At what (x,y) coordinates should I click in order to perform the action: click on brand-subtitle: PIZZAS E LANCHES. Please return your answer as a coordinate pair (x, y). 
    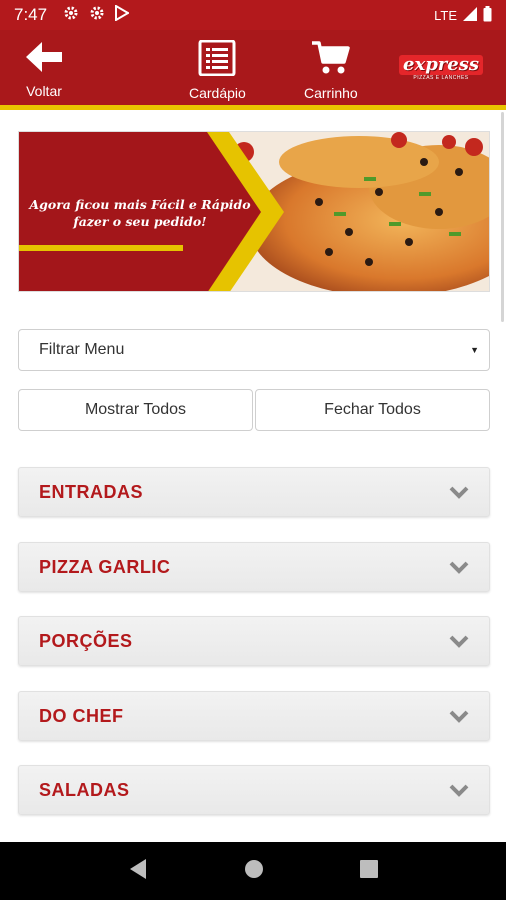
    Looking at the image, I should click on (441, 78).